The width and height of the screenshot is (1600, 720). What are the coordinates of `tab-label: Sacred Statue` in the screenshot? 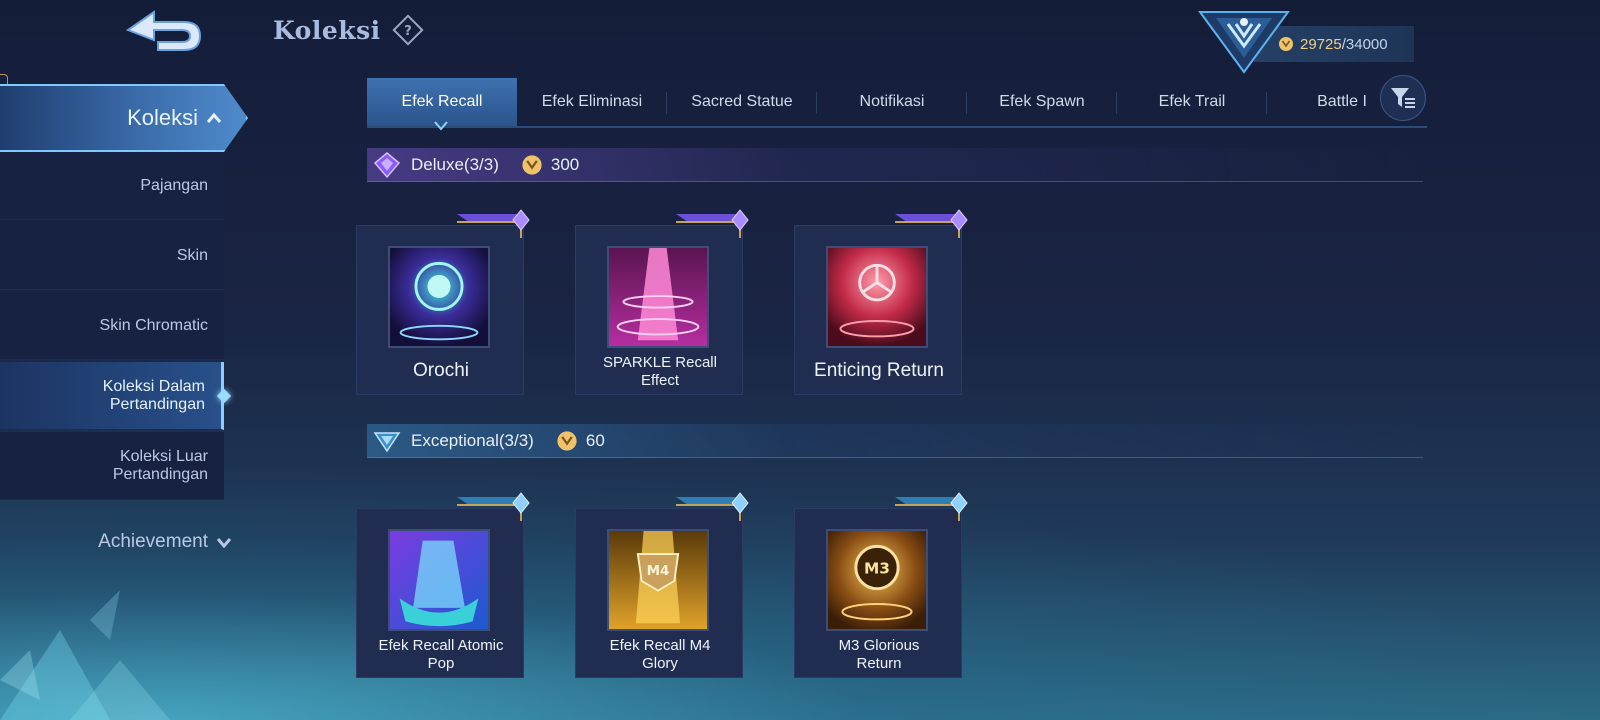 It's located at (742, 101).